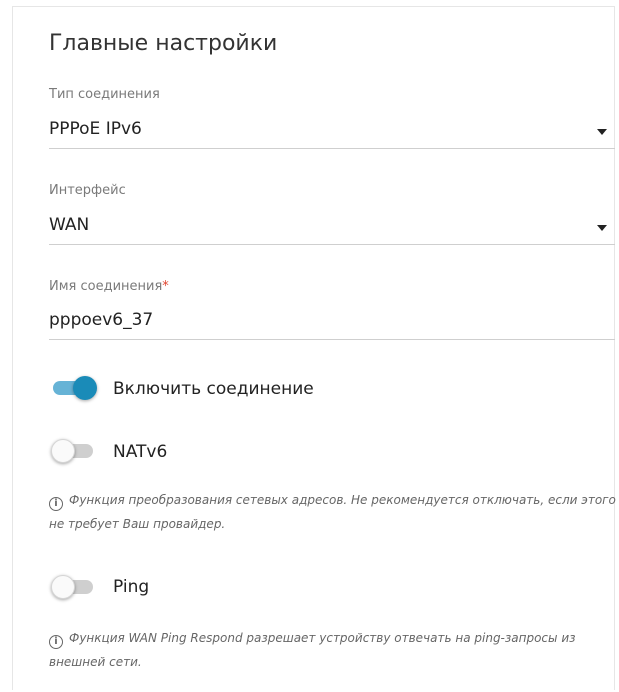 This screenshot has height=692, width=619. What do you see at coordinates (101, 320) in the screenshot?
I see `connection-name-input: pppoev6_37` at bounding box center [101, 320].